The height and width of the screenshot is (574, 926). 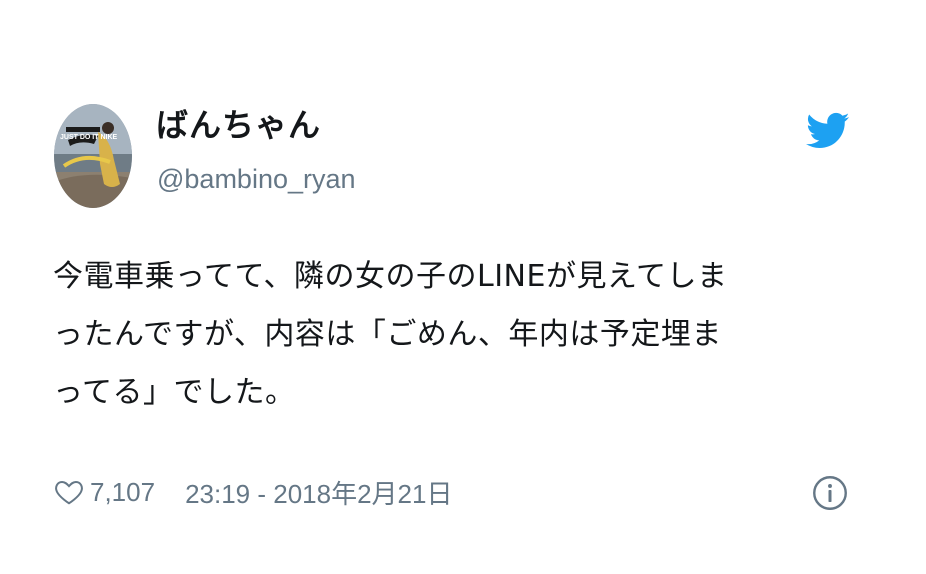 What do you see at coordinates (318, 492) in the screenshot?
I see `timestamp: 23:19 - 2018年2月21日` at bounding box center [318, 492].